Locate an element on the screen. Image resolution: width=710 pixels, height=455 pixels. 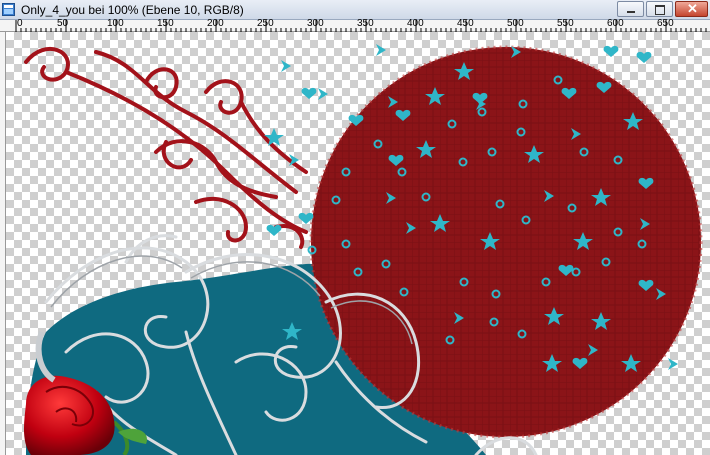
close-icon: ✕ is located at coordinates (692, 8).